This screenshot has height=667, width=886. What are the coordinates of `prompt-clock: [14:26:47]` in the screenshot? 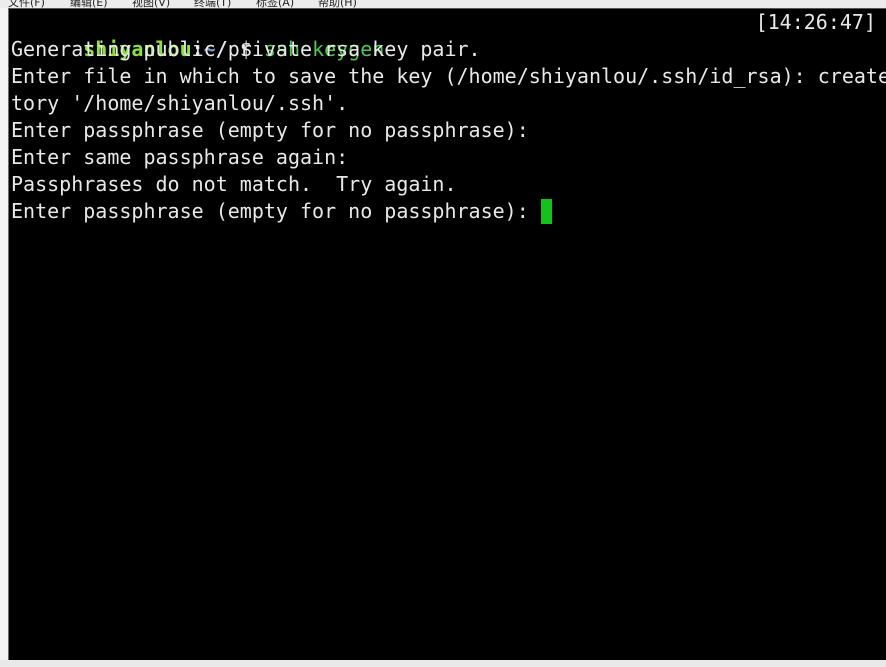 It's located at (815, 22).